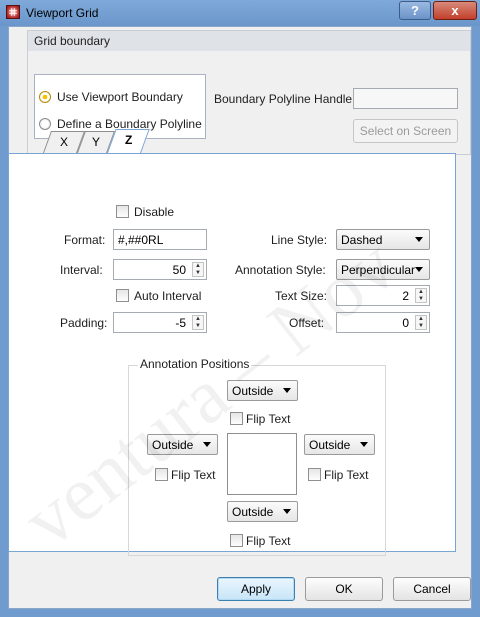 The height and width of the screenshot is (617, 480). I want to click on use-viewport-label: Use Viewport Boundary, so click(120, 97).